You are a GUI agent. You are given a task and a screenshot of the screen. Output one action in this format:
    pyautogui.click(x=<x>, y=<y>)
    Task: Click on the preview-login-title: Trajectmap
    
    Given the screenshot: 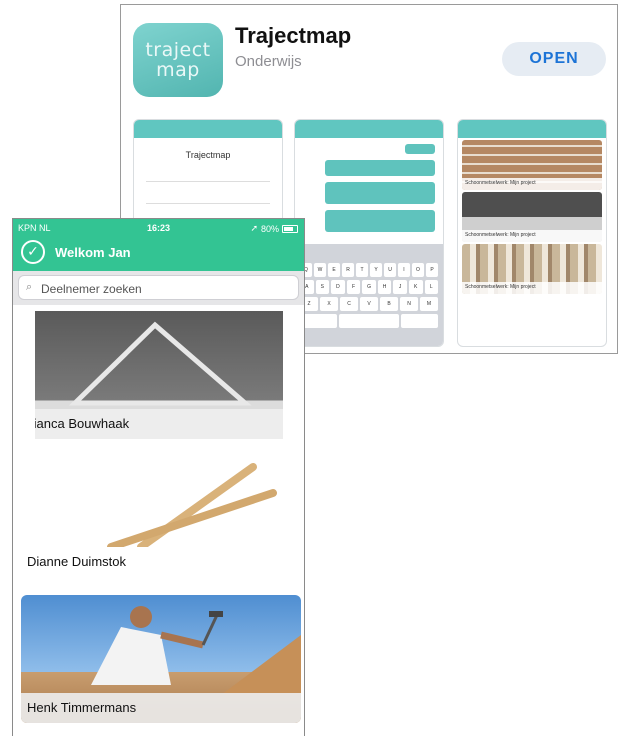 What is the action you would take?
    pyautogui.click(x=208, y=155)
    